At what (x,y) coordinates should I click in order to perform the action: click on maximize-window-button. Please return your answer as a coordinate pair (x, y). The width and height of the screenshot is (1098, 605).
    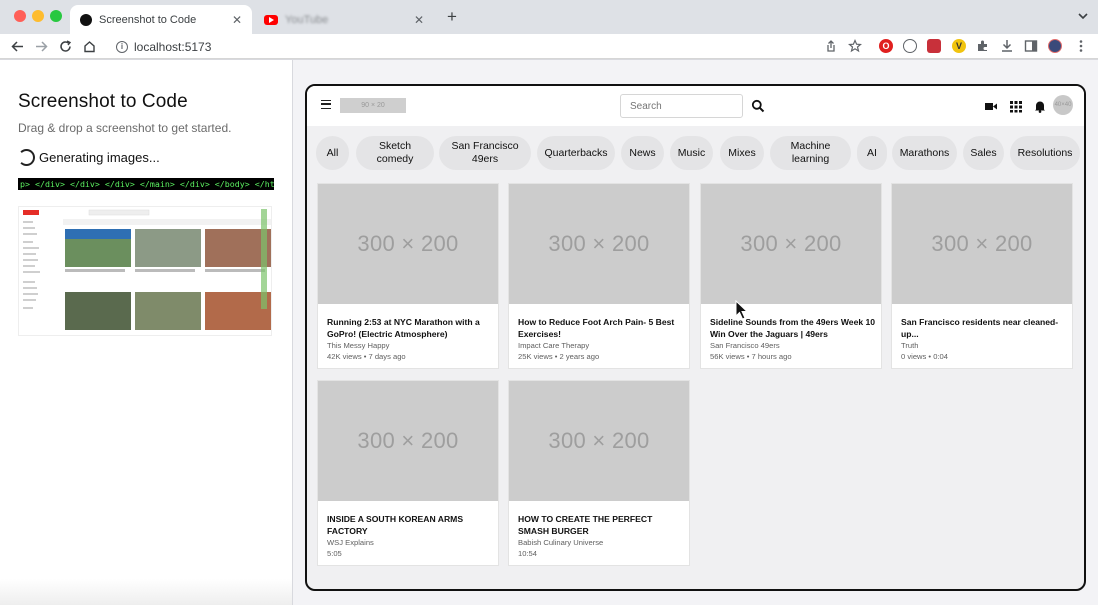
    Looking at the image, I should click on (56, 16).